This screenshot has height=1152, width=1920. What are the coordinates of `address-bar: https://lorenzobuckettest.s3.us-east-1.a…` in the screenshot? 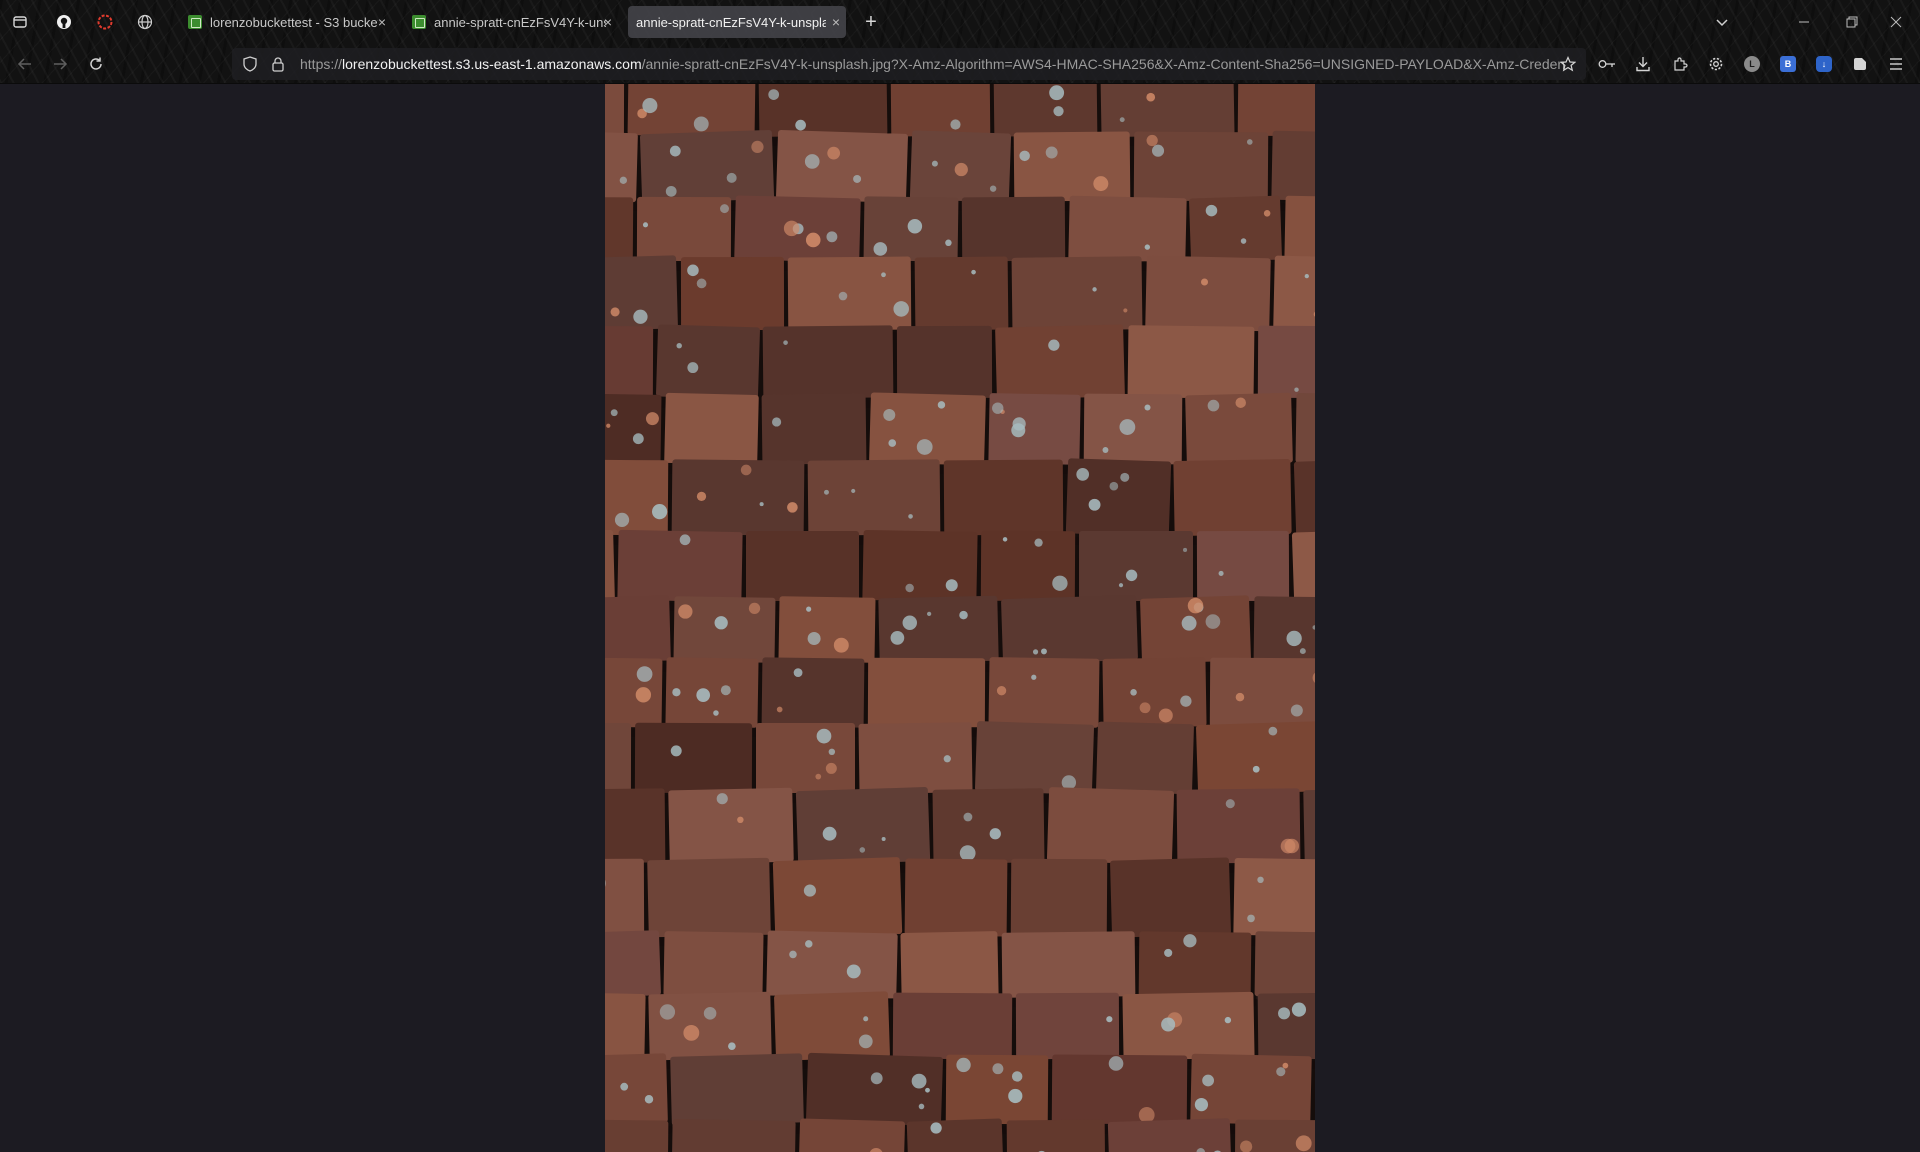 It's located at (909, 64).